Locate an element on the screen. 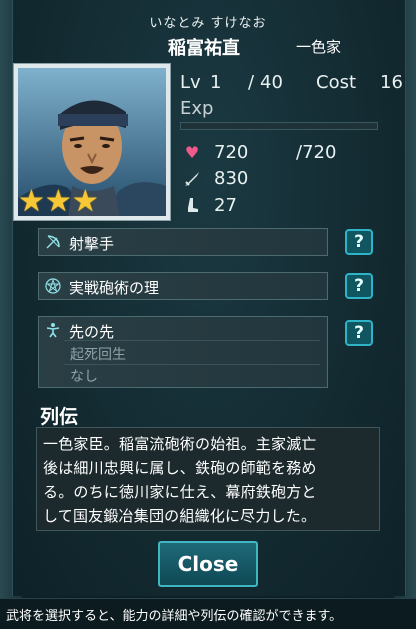 This screenshot has height=629, width=416. footer-bar: 武将を選択すると、能力の詳細や列伝の確認ができます。 is located at coordinates (208, 613).